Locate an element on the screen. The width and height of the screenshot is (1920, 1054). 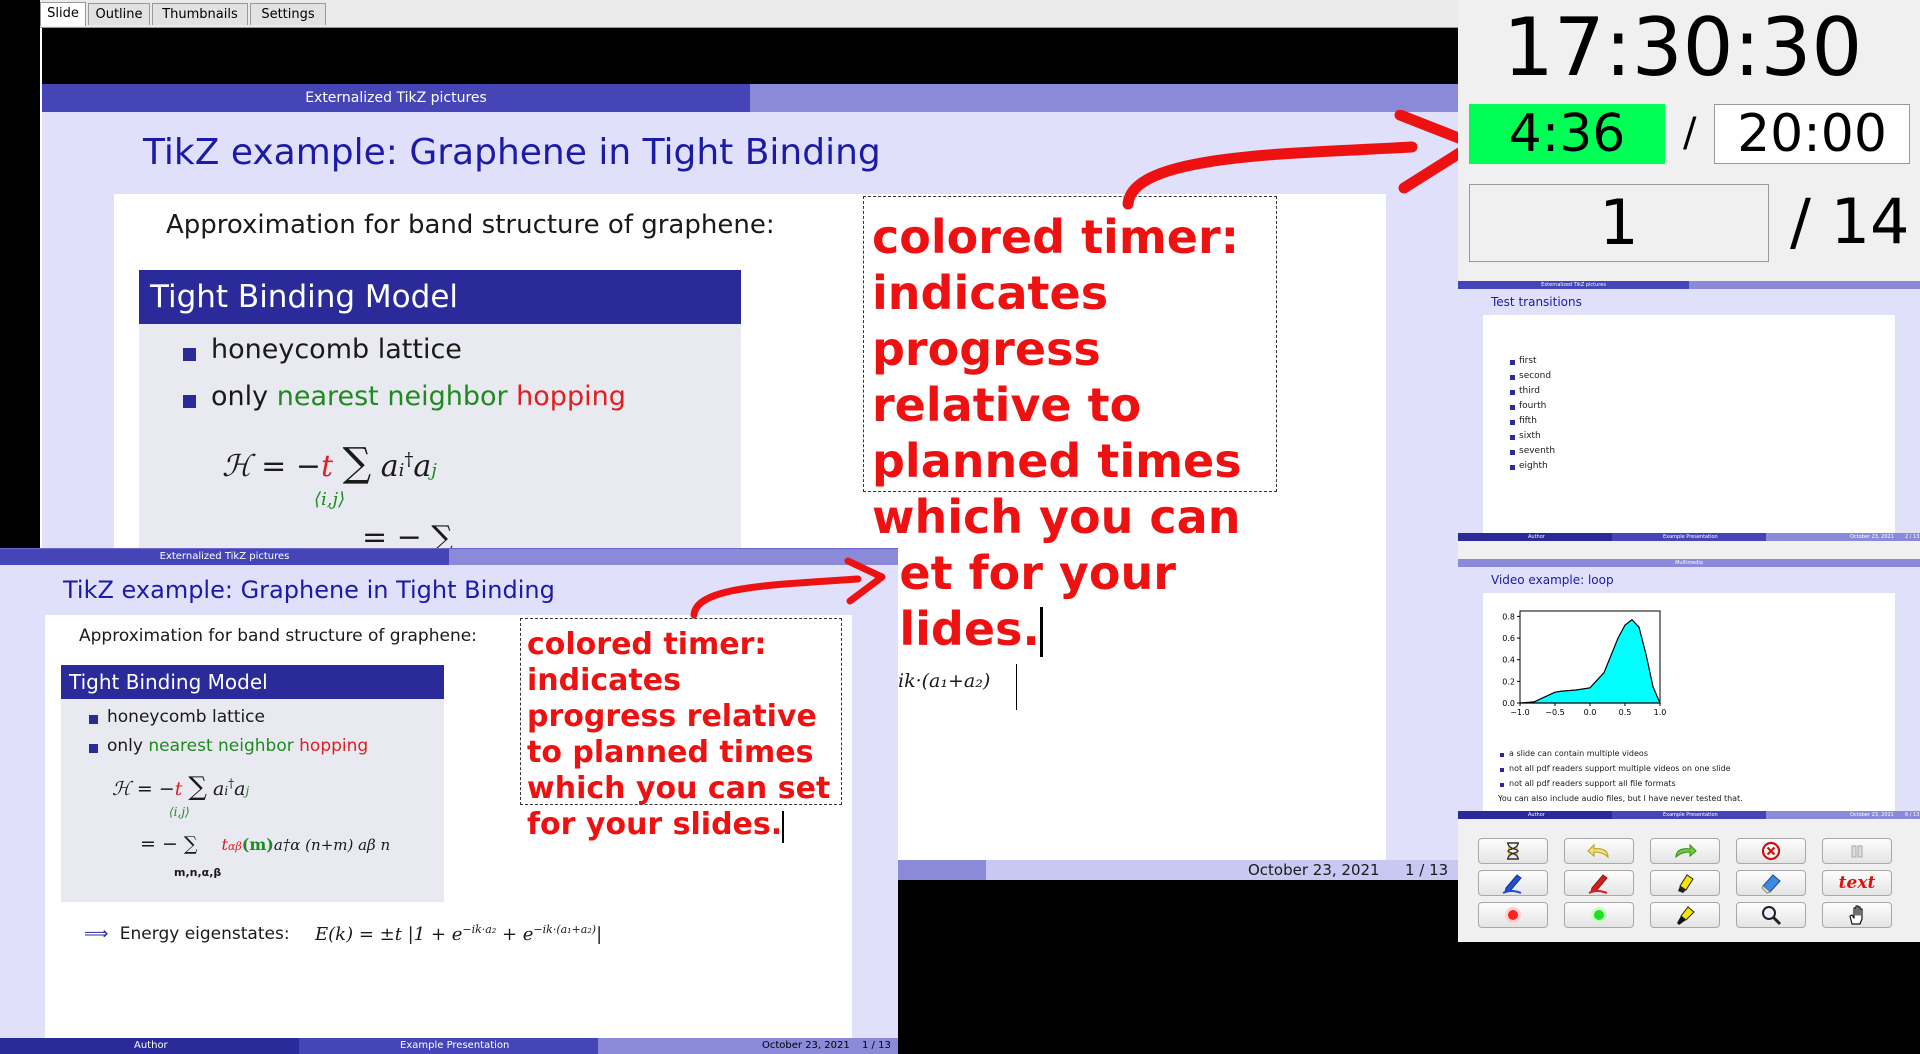
drag-hand-button is located at coordinates (1857, 915).